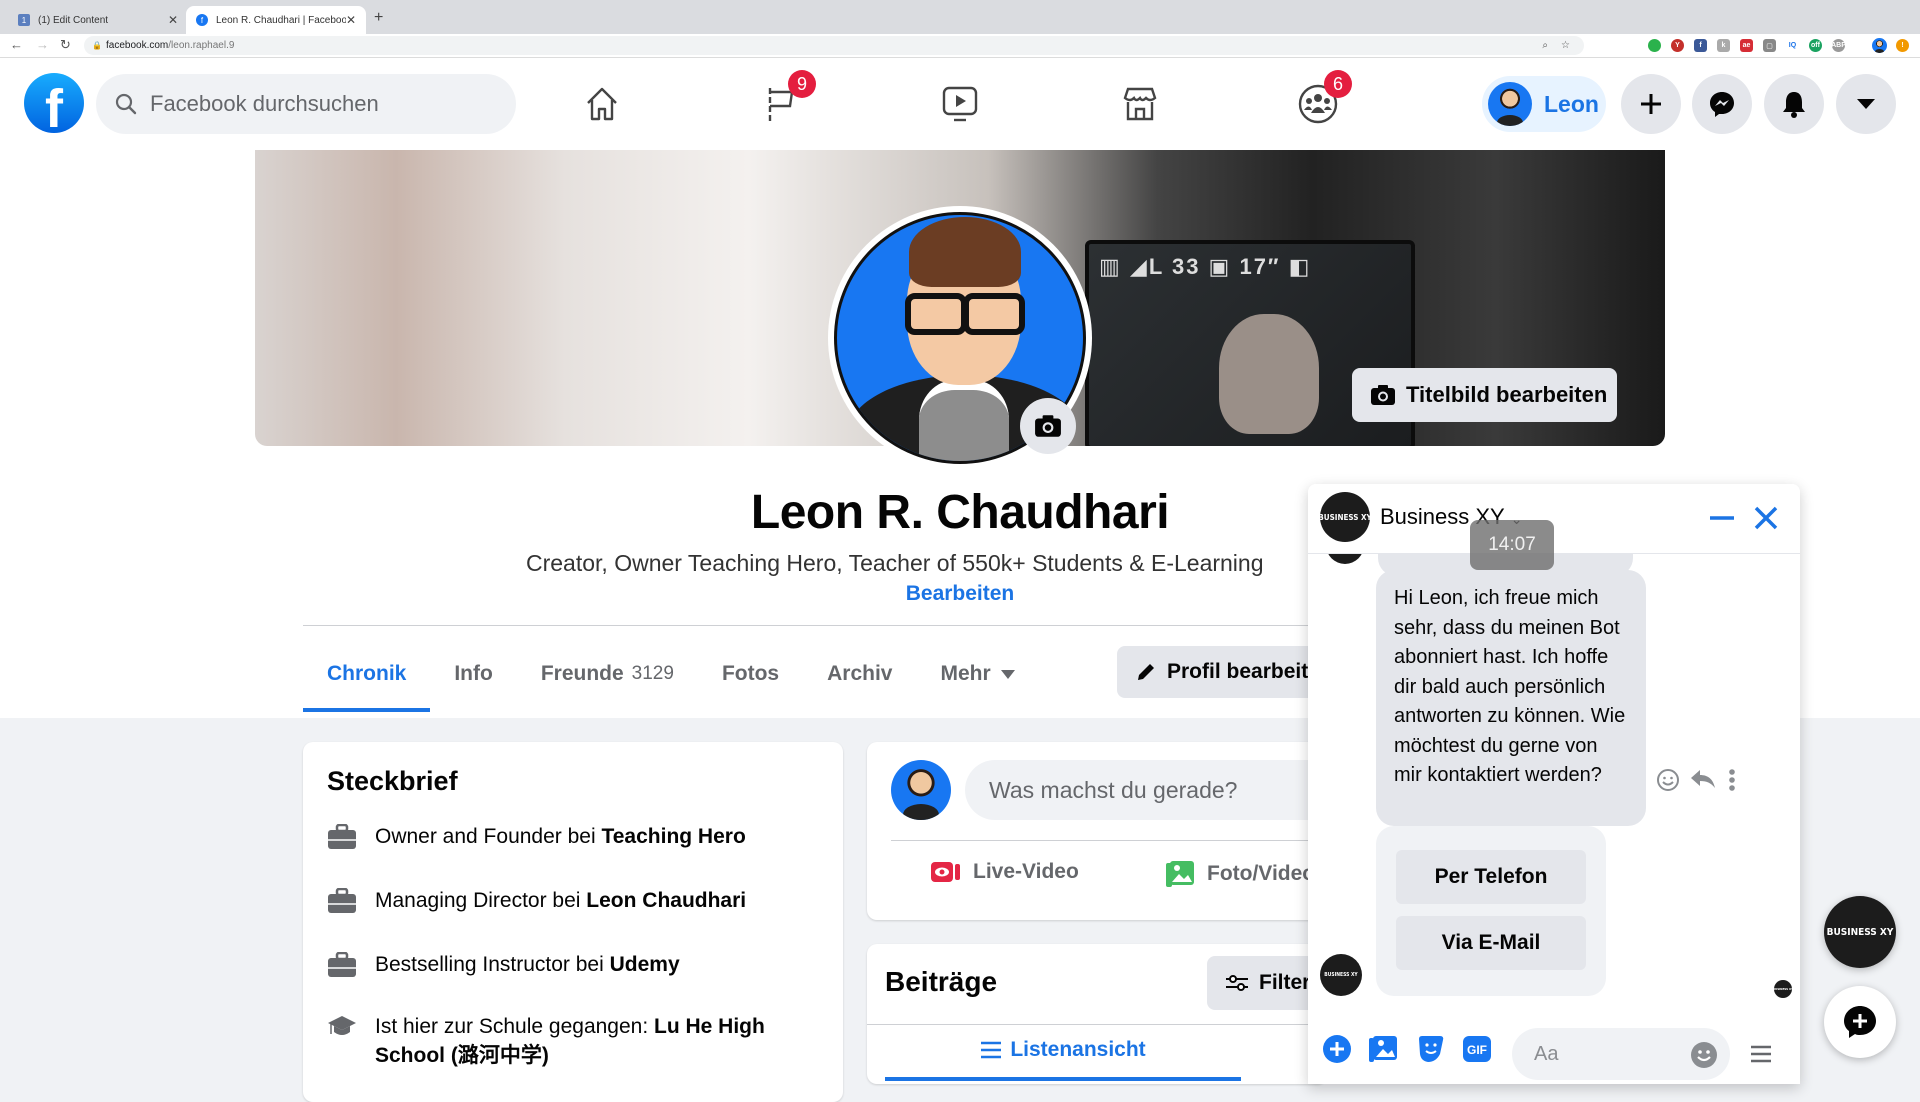 The image size is (1920, 1102). Describe the element at coordinates (921, 790) in the screenshot. I see `composer-avatar` at that location.